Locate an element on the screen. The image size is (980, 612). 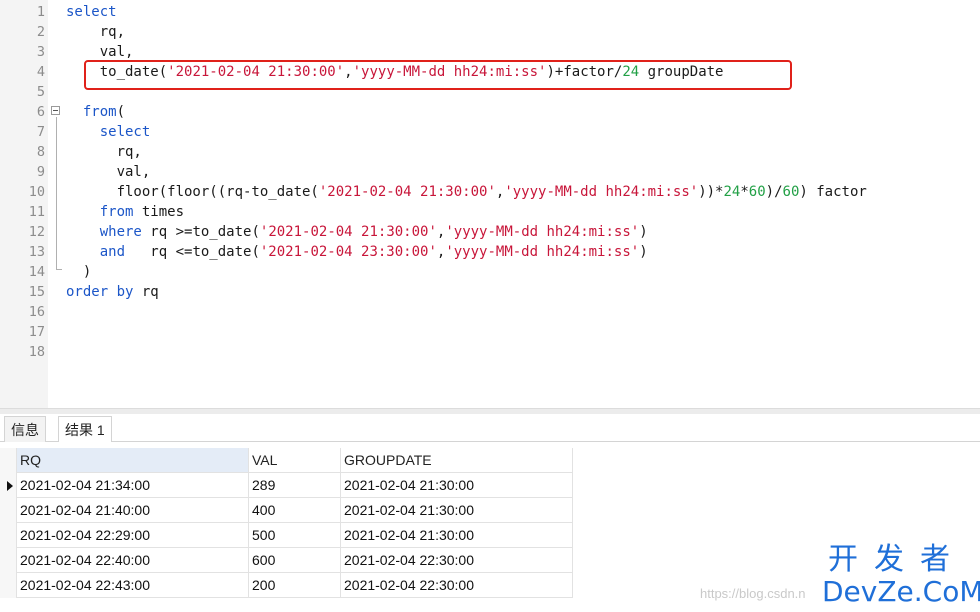
sql-text: * is located at coordinates (744, 192).